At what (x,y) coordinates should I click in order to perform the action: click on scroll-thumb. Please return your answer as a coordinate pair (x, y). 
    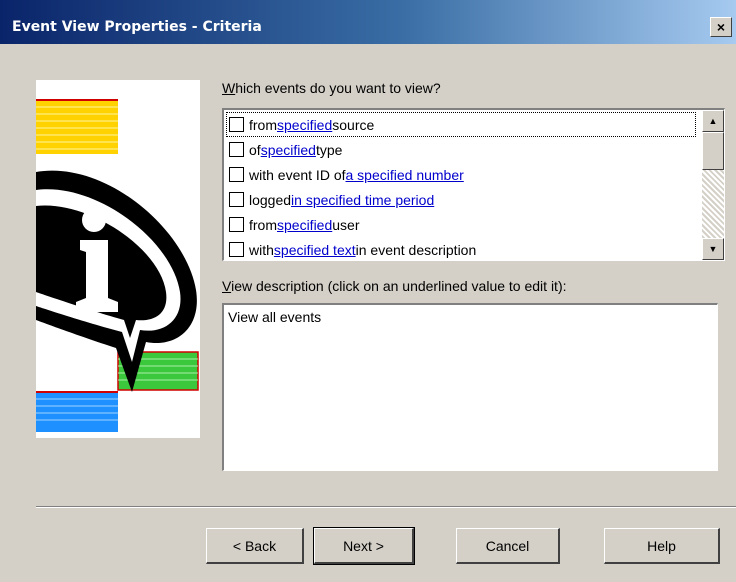
    Looking at the image, I should click on (713, 151).